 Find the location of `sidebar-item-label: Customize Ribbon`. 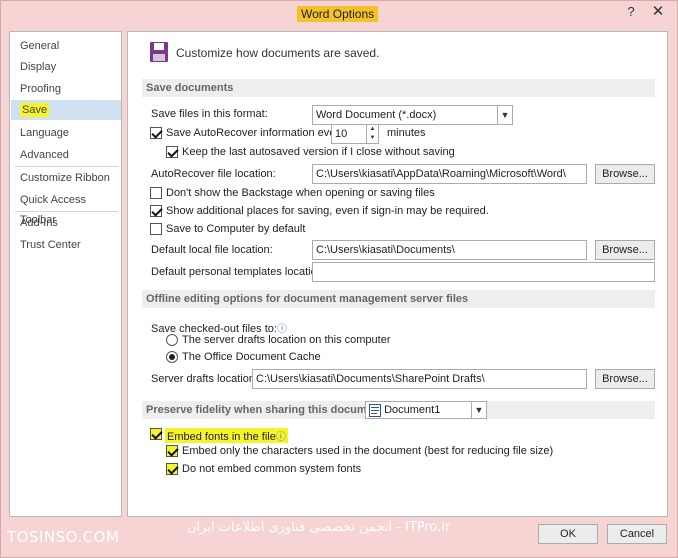

sidebar-item-label: Customize Ribbon is located at coordinates (65, 178).